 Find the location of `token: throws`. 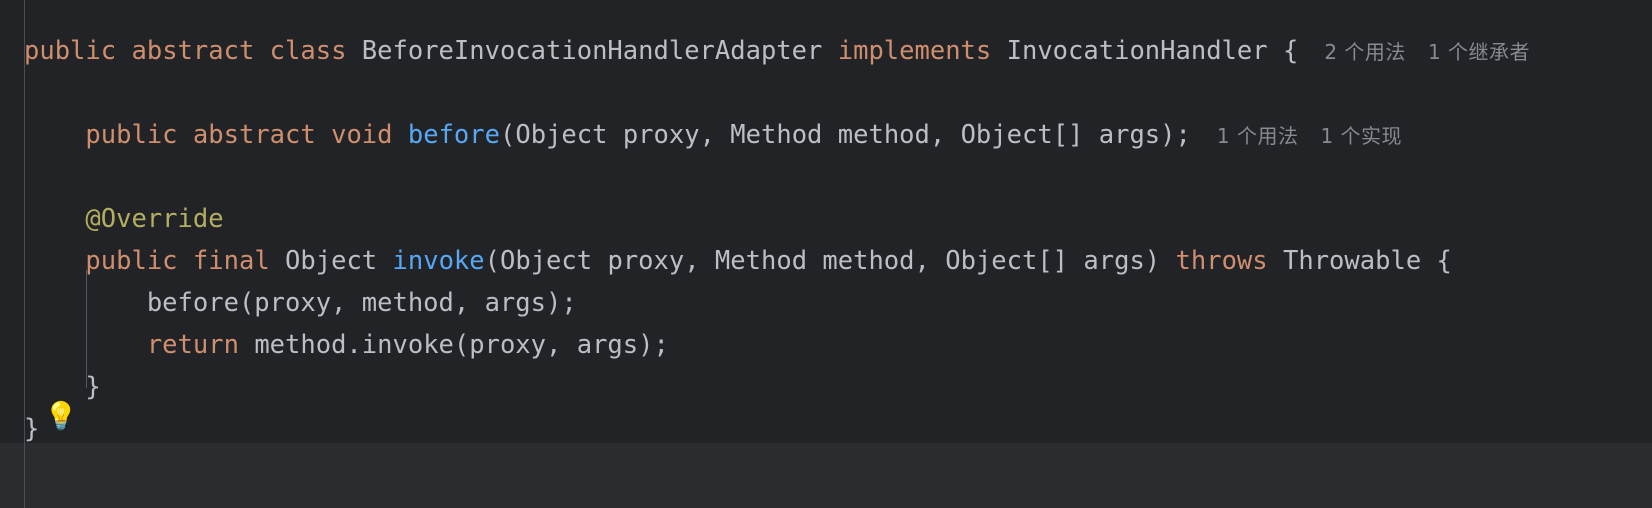

token: throws is located at coordinates (1221, 261).